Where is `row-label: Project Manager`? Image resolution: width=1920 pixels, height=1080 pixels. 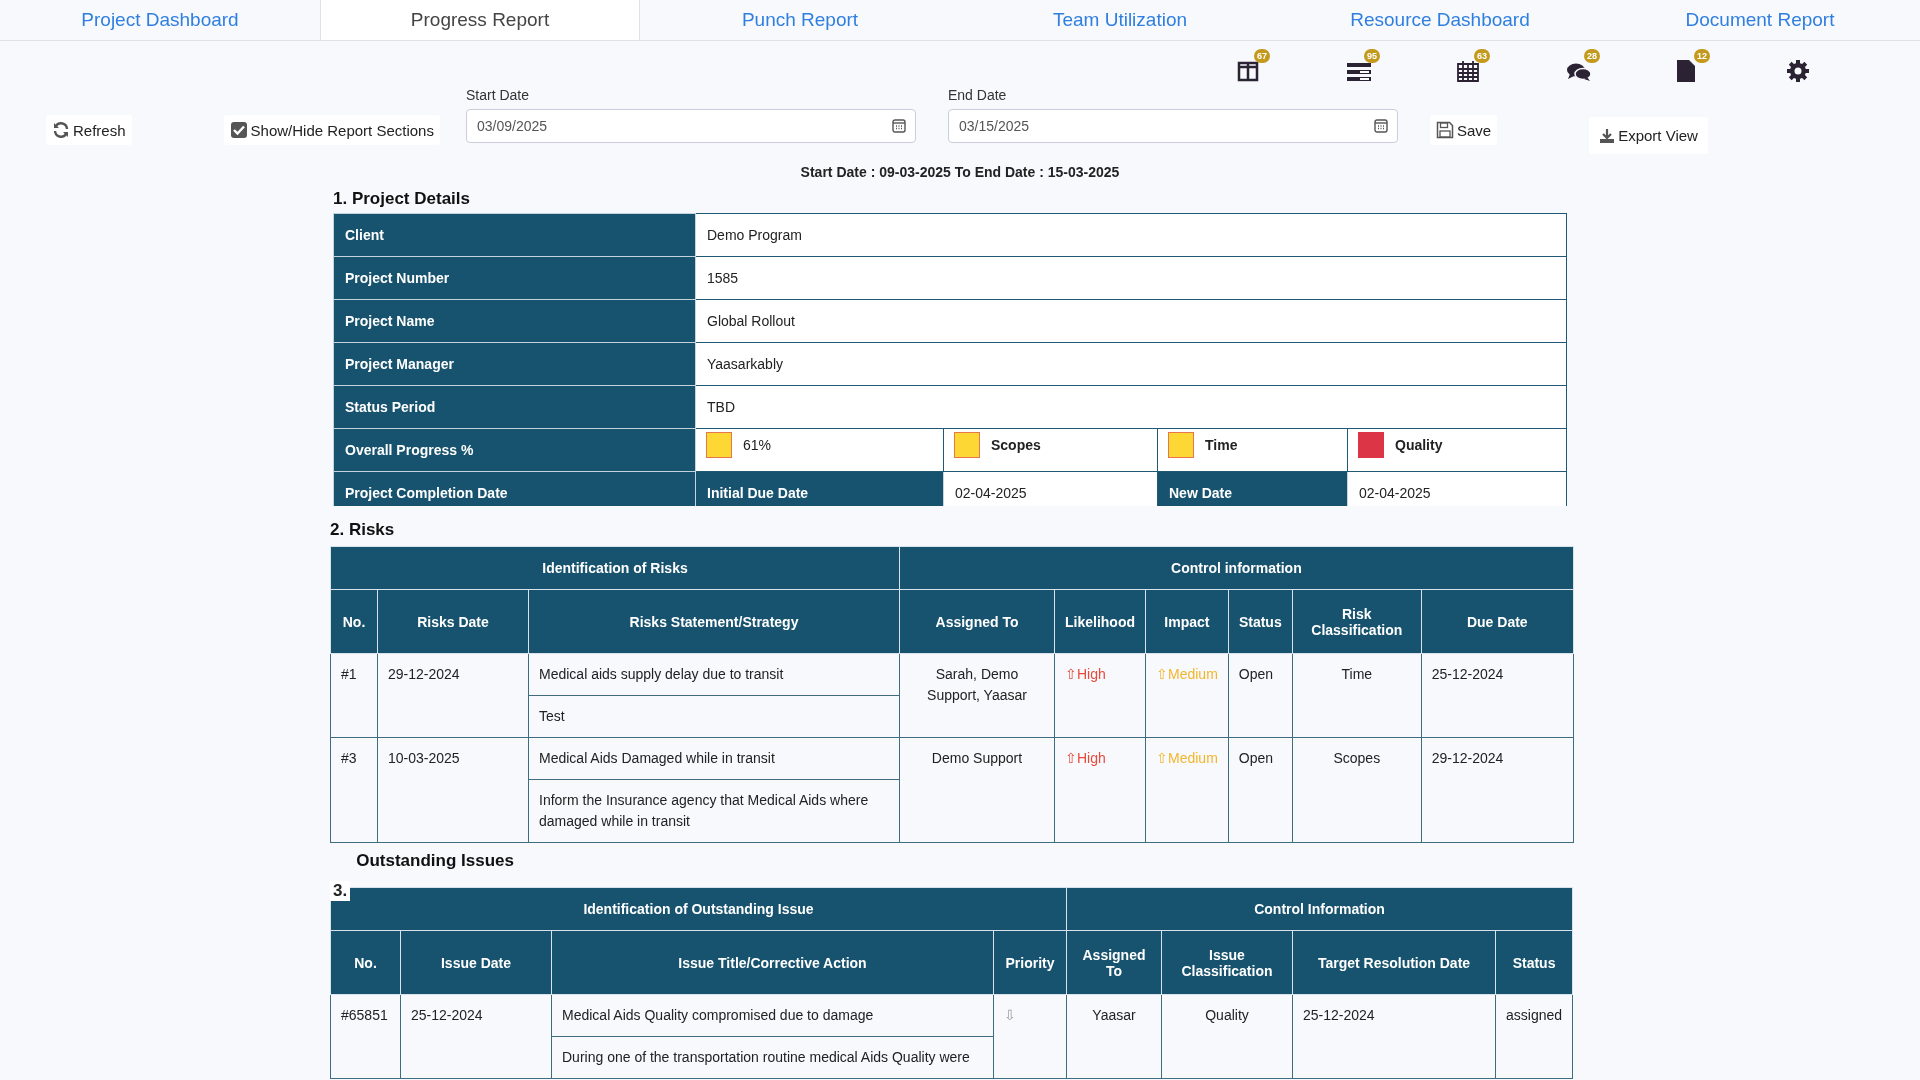
row-label: Project Manager is located at coordinates (514, 364).